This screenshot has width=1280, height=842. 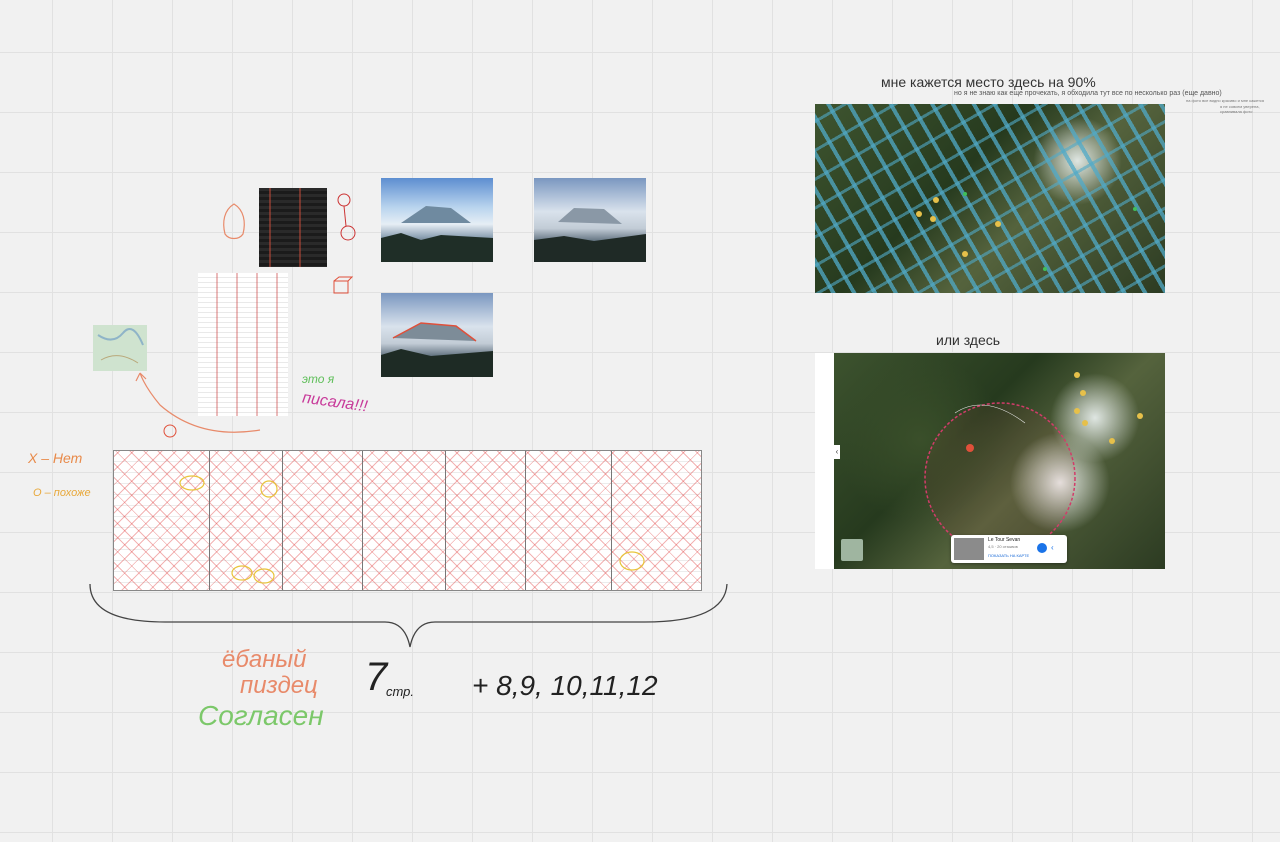 I want to click on place-photo, so click(x=969, y=549).